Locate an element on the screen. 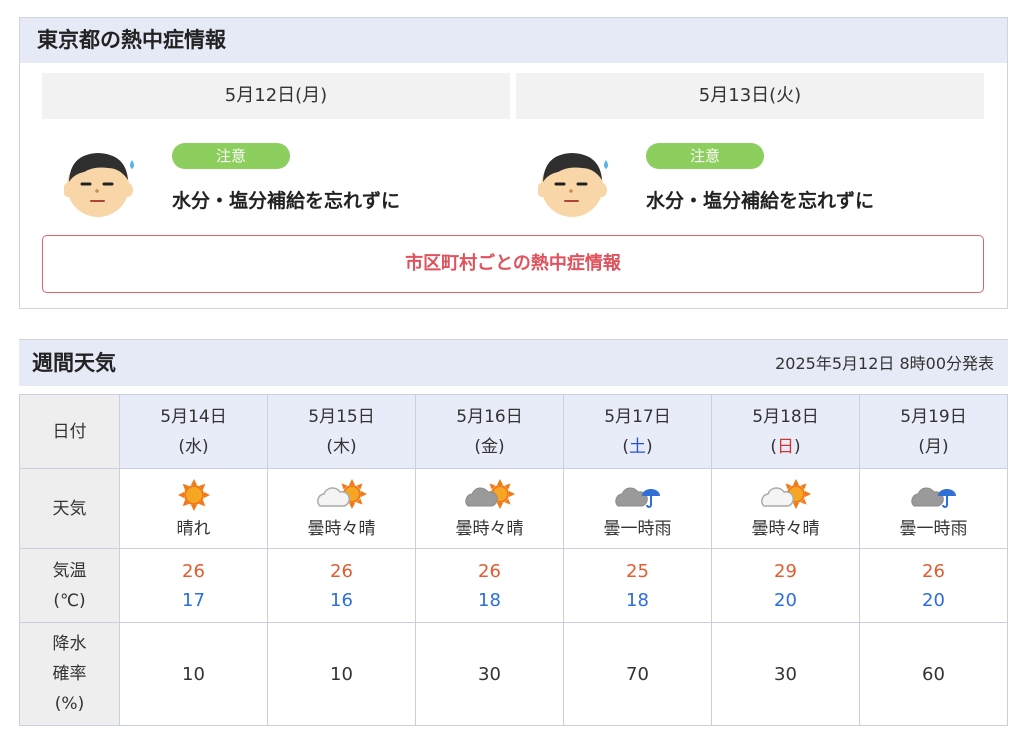 The image size is (1024, 747). row-label-pop-line2: 確率 is located at coordinates (69, 674).